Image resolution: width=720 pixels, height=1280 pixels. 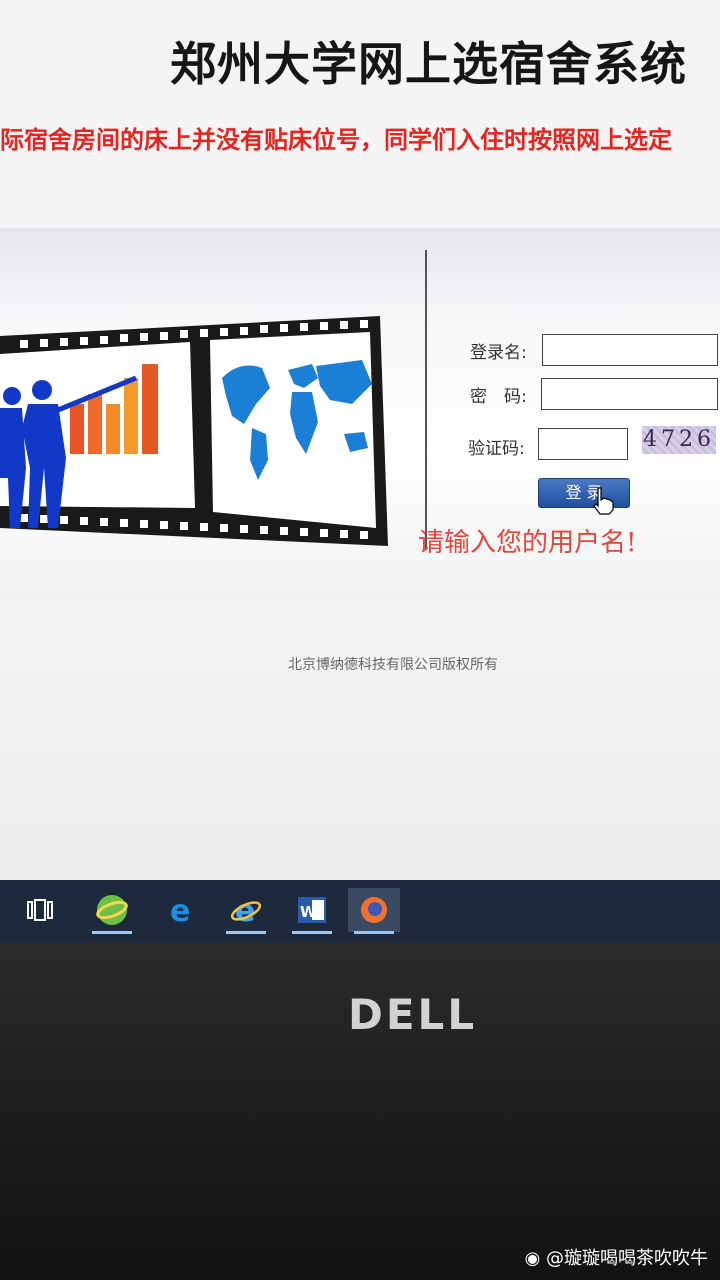 I want to click on svg-text: W, so click(x=308, y=912).